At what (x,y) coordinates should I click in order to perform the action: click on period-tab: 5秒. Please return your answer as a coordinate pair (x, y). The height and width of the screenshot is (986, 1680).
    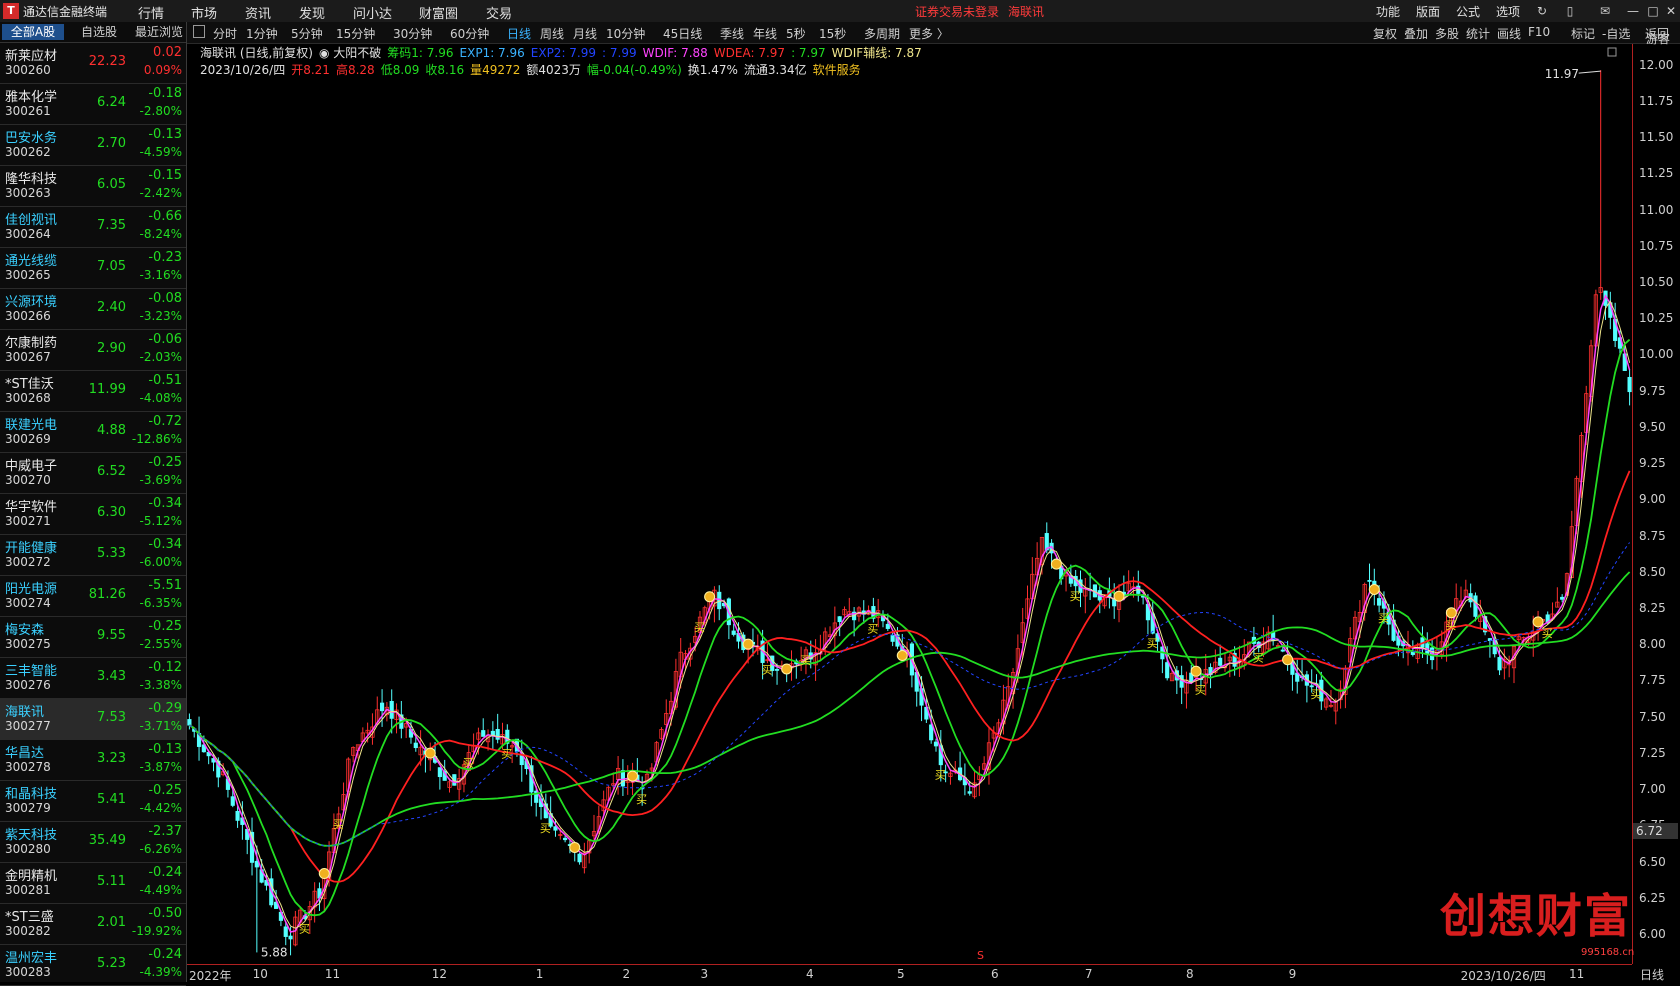
    Looking at the image, I should click on (796, 33).